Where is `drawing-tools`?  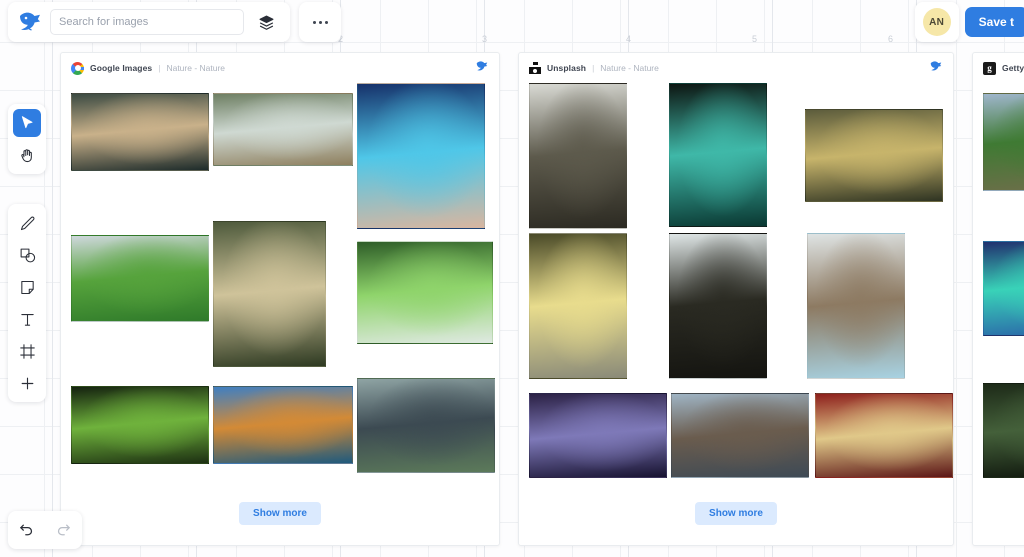
drawing-tools is located at coordinates (27, 303).